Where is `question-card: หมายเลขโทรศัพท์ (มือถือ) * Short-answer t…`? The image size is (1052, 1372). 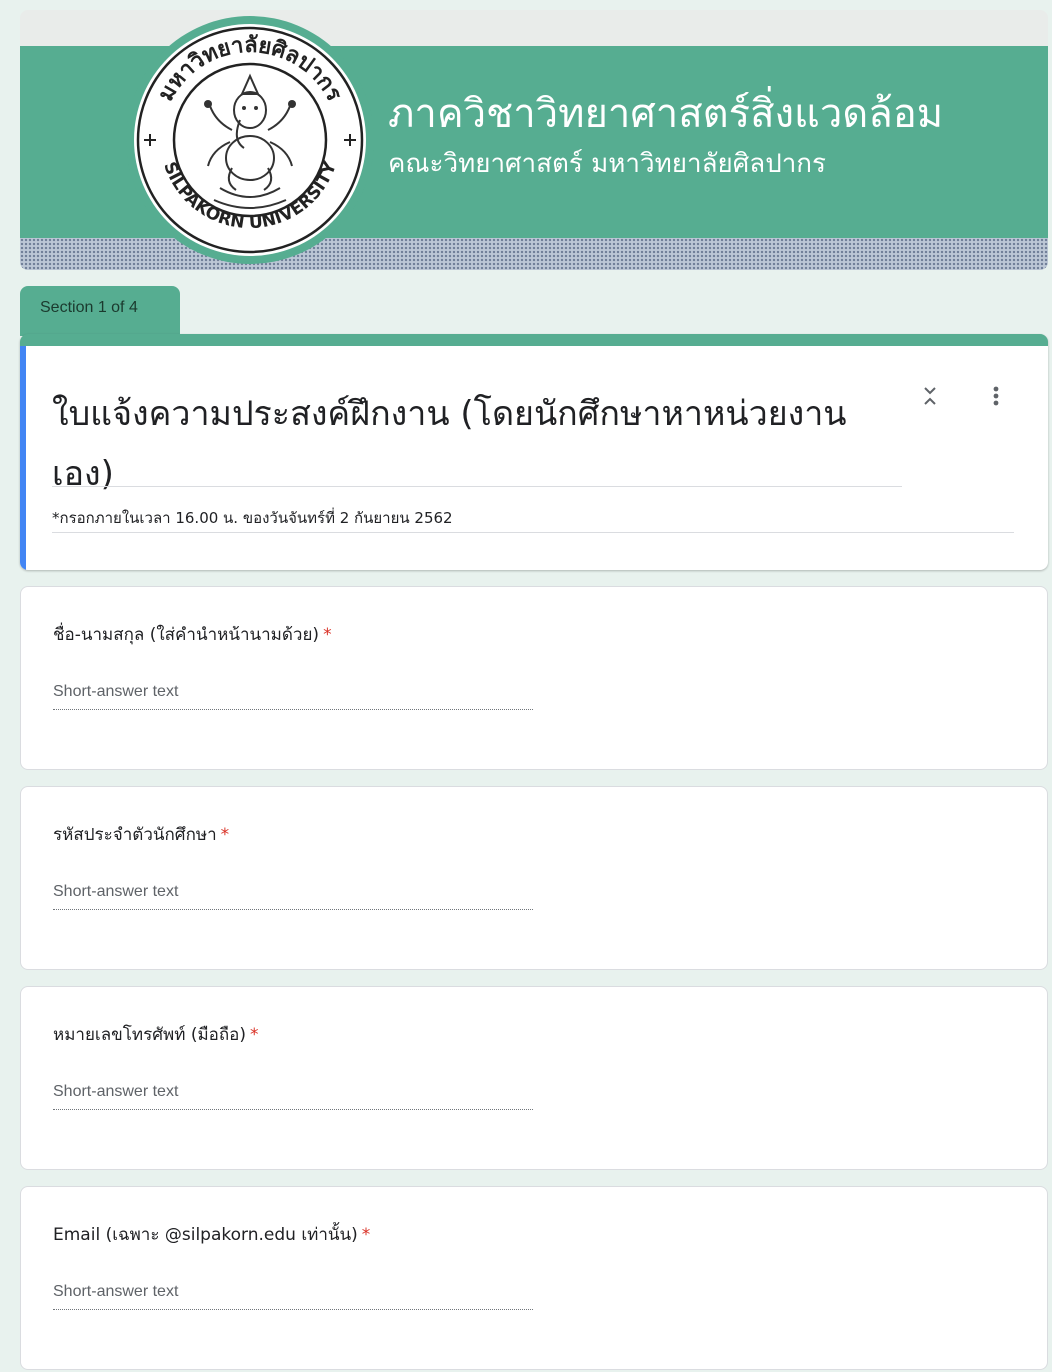
question-card: หมายเลขโทรศัพท์ (มือถือ) * Short-answer t… is located at coordinates (534, 1078).